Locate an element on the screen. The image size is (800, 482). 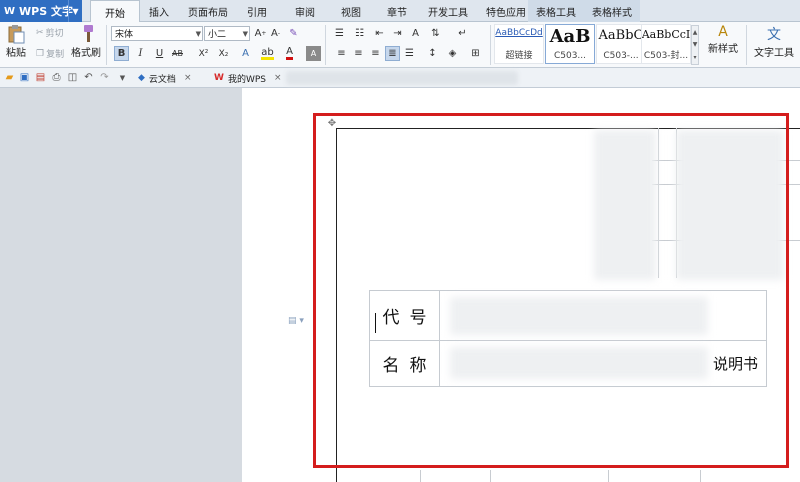
style-preview: AaBbCcDd is located at coordinates (519, 33).